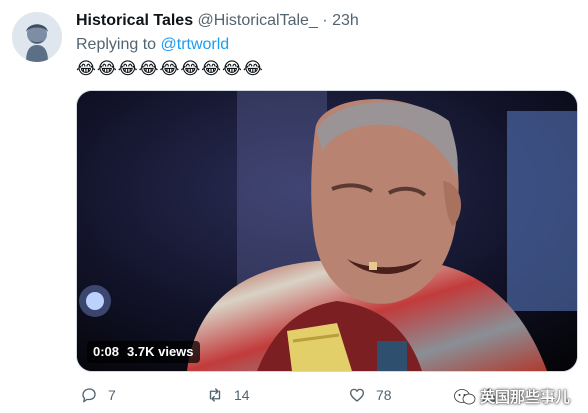 The height and width of the screenshot is (413, 588). Describe the element at coordinates (258, 20) in the screenshot. I see `user-handle: @HistoricalTale_` at that location.